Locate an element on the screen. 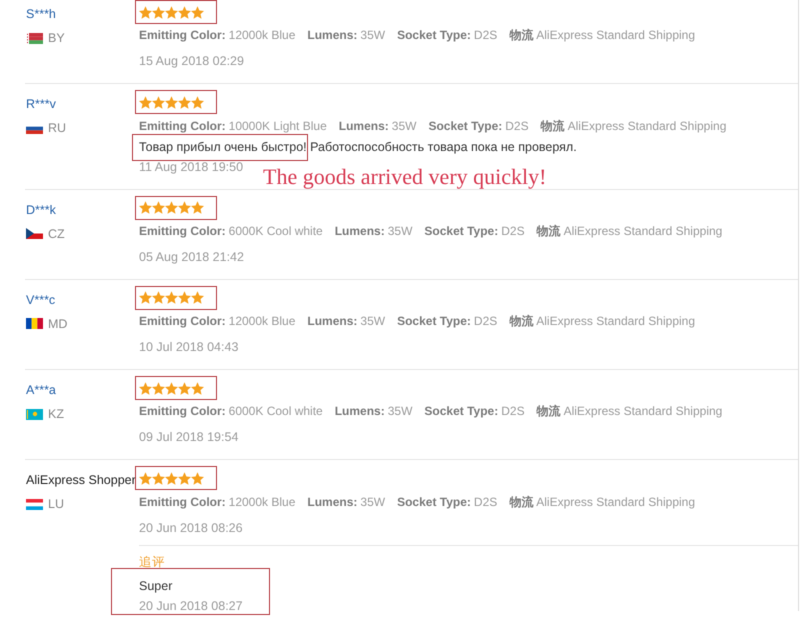 The image size is (800, 617). country-code: BY is located at coordinates (56, 38).